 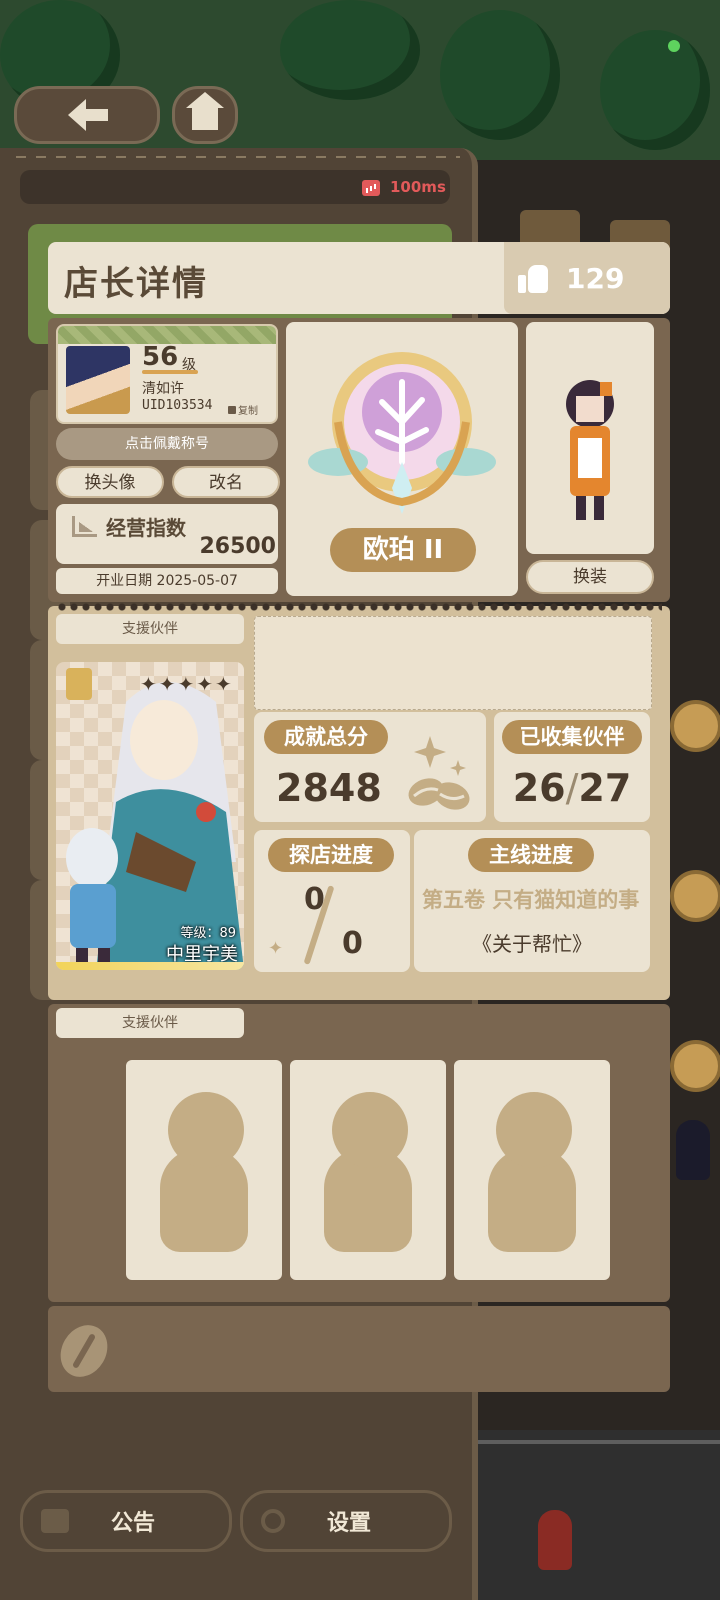 I want to click on collected-total: 27, so click(x=605, y=788).